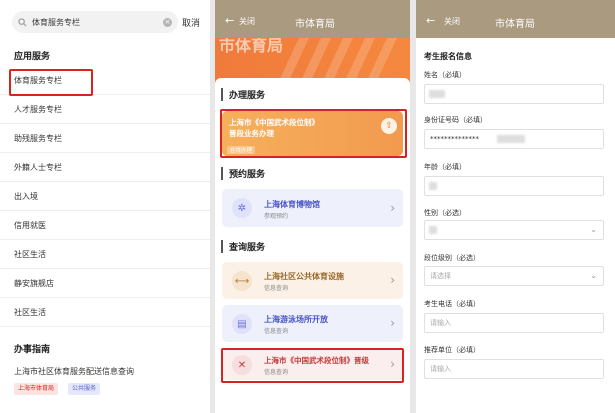 The image size is (615, 413). I want to click on id-label: 身份证号码（必填）, so click(455, 120).